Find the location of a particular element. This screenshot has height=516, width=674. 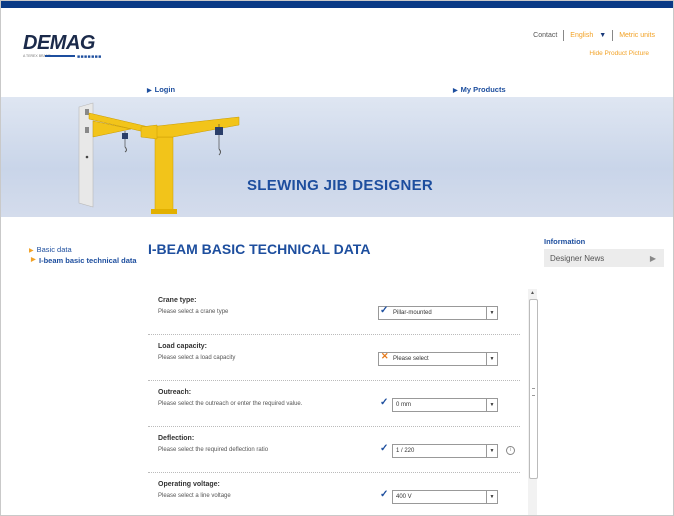

brand-name: DEMAG is located at coordinates (59, 43).